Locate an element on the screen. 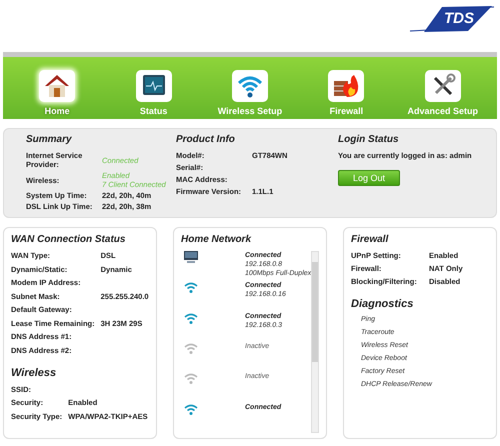 This screenshot has width=500, height=446. logo: TDS is located at coordinates (451, 19).